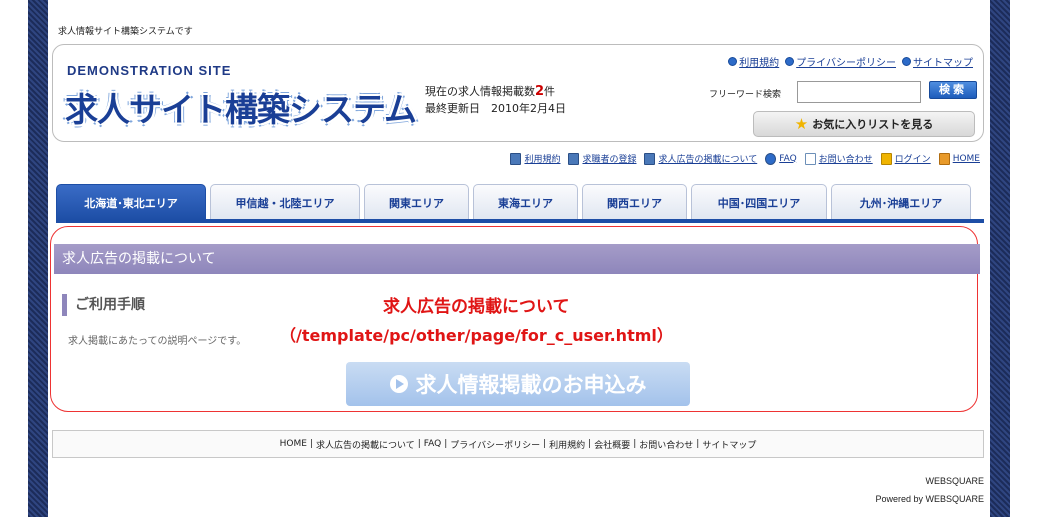  Describe the element at coordinates (929, 490) in the screenshot. I see `credits: WEBSQUARE Powered by WEBSQUARE` at that location.